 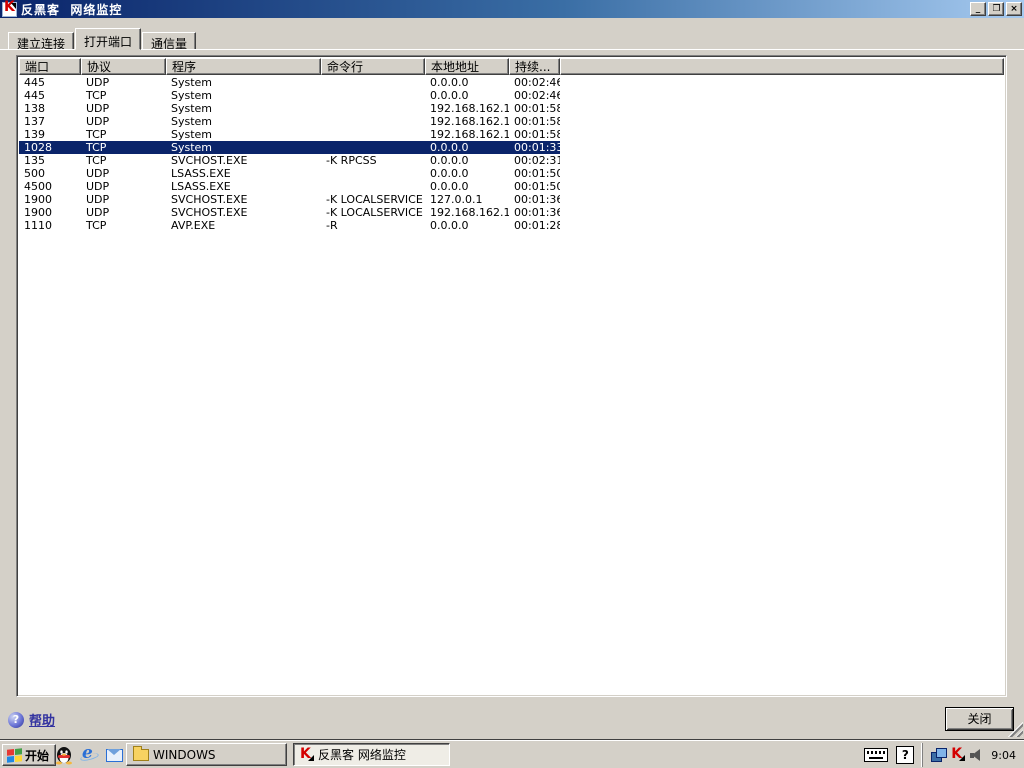 I want to click on folder-icon, so click(x=141, y=753).